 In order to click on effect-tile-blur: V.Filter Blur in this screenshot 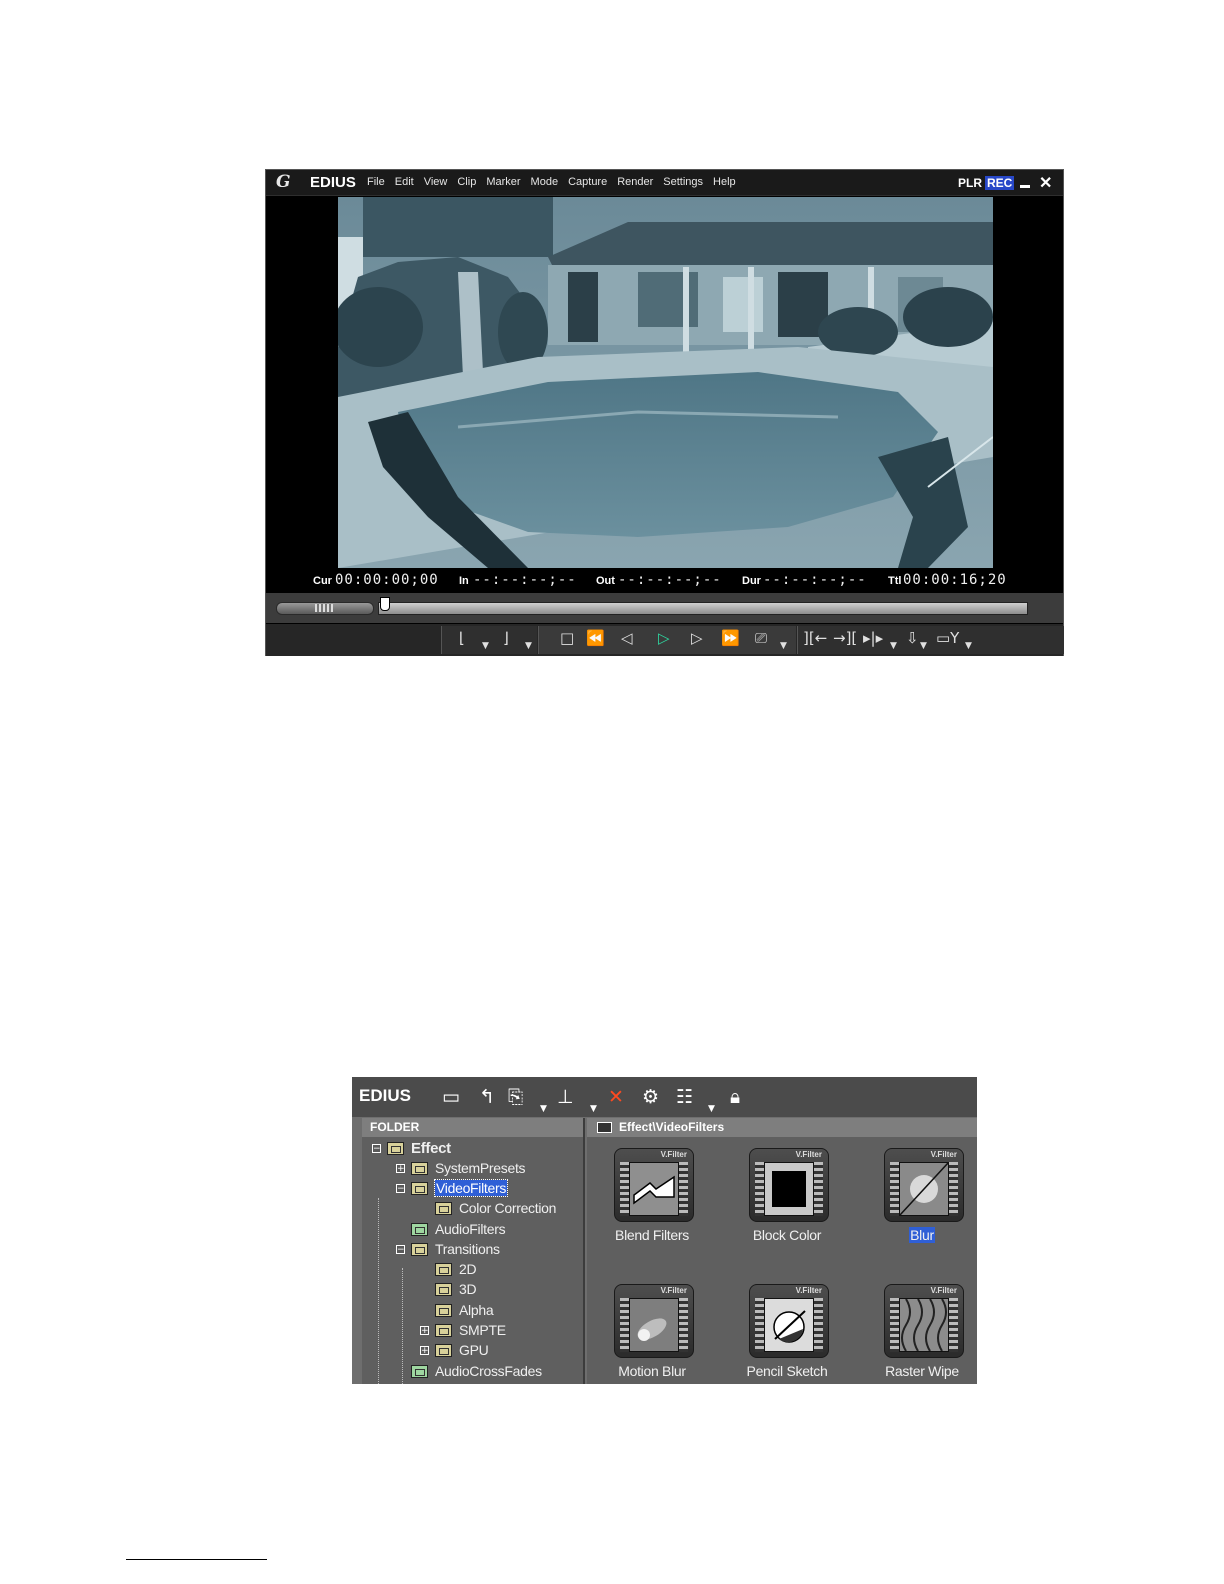, I will do `click(917, 1198)`.